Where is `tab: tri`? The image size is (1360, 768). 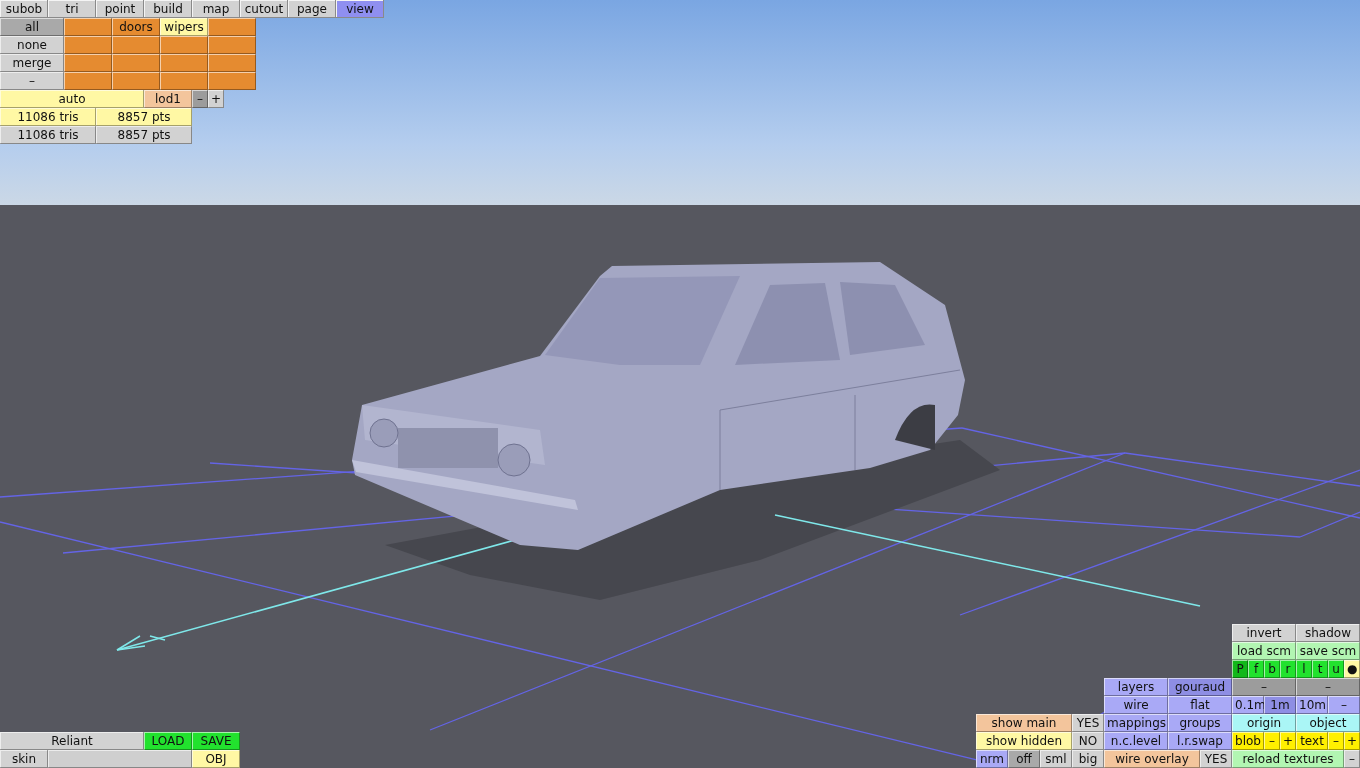
tab: tri is located at coordinates (72, 9).